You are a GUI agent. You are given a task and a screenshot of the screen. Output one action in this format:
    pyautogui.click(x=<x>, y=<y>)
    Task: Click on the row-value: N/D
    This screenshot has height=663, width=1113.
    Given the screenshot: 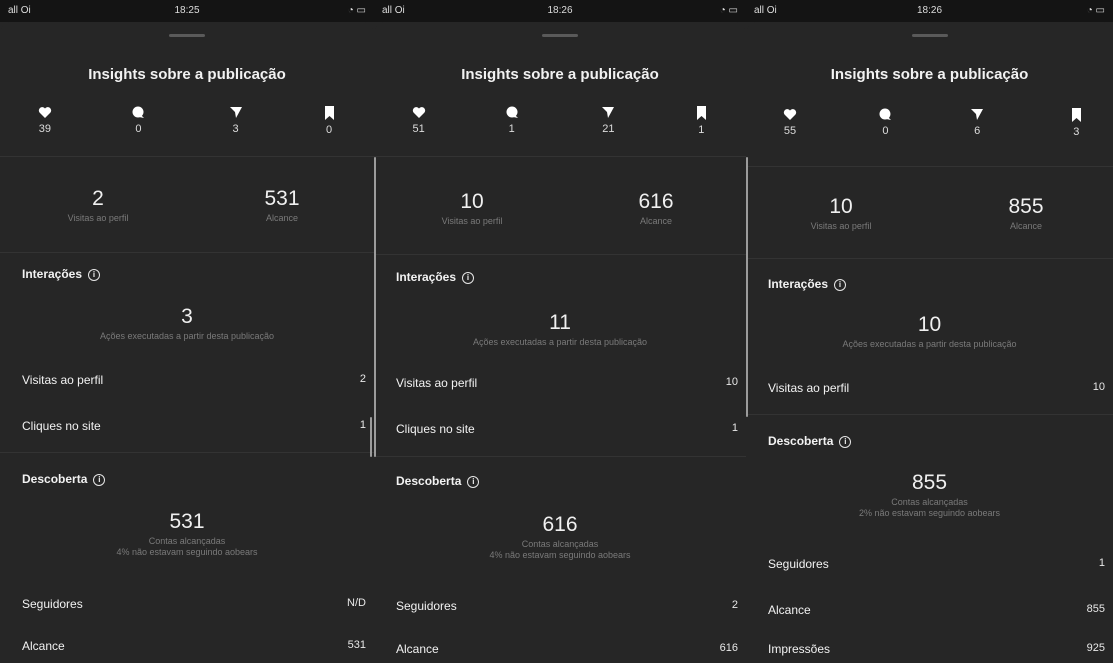 What is the action you would take?
    pyautogui.click(x=356, y=603)
    